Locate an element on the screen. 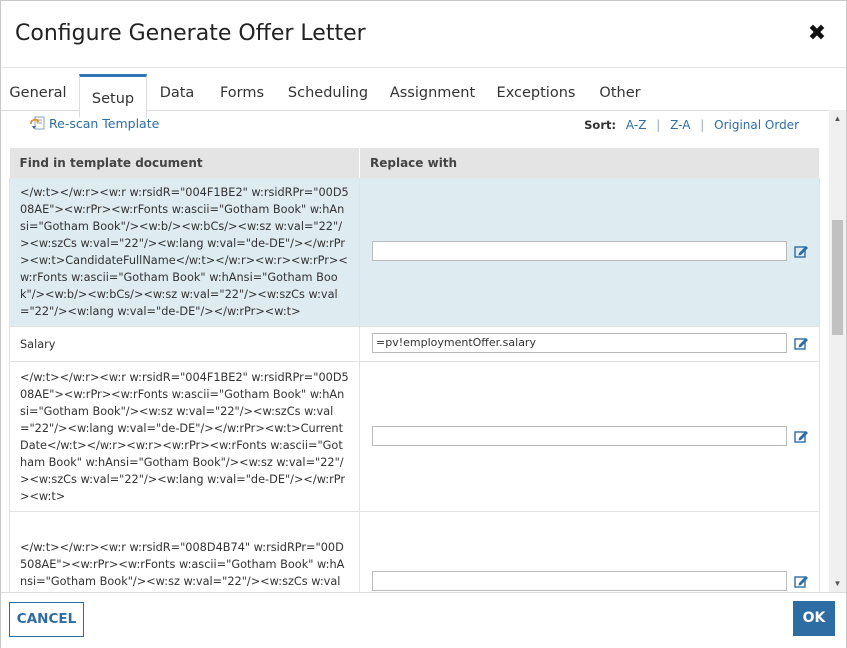 This screenshot has width=847, height=648. column-header-replace: Replace with is located at coordinates (589, 163).